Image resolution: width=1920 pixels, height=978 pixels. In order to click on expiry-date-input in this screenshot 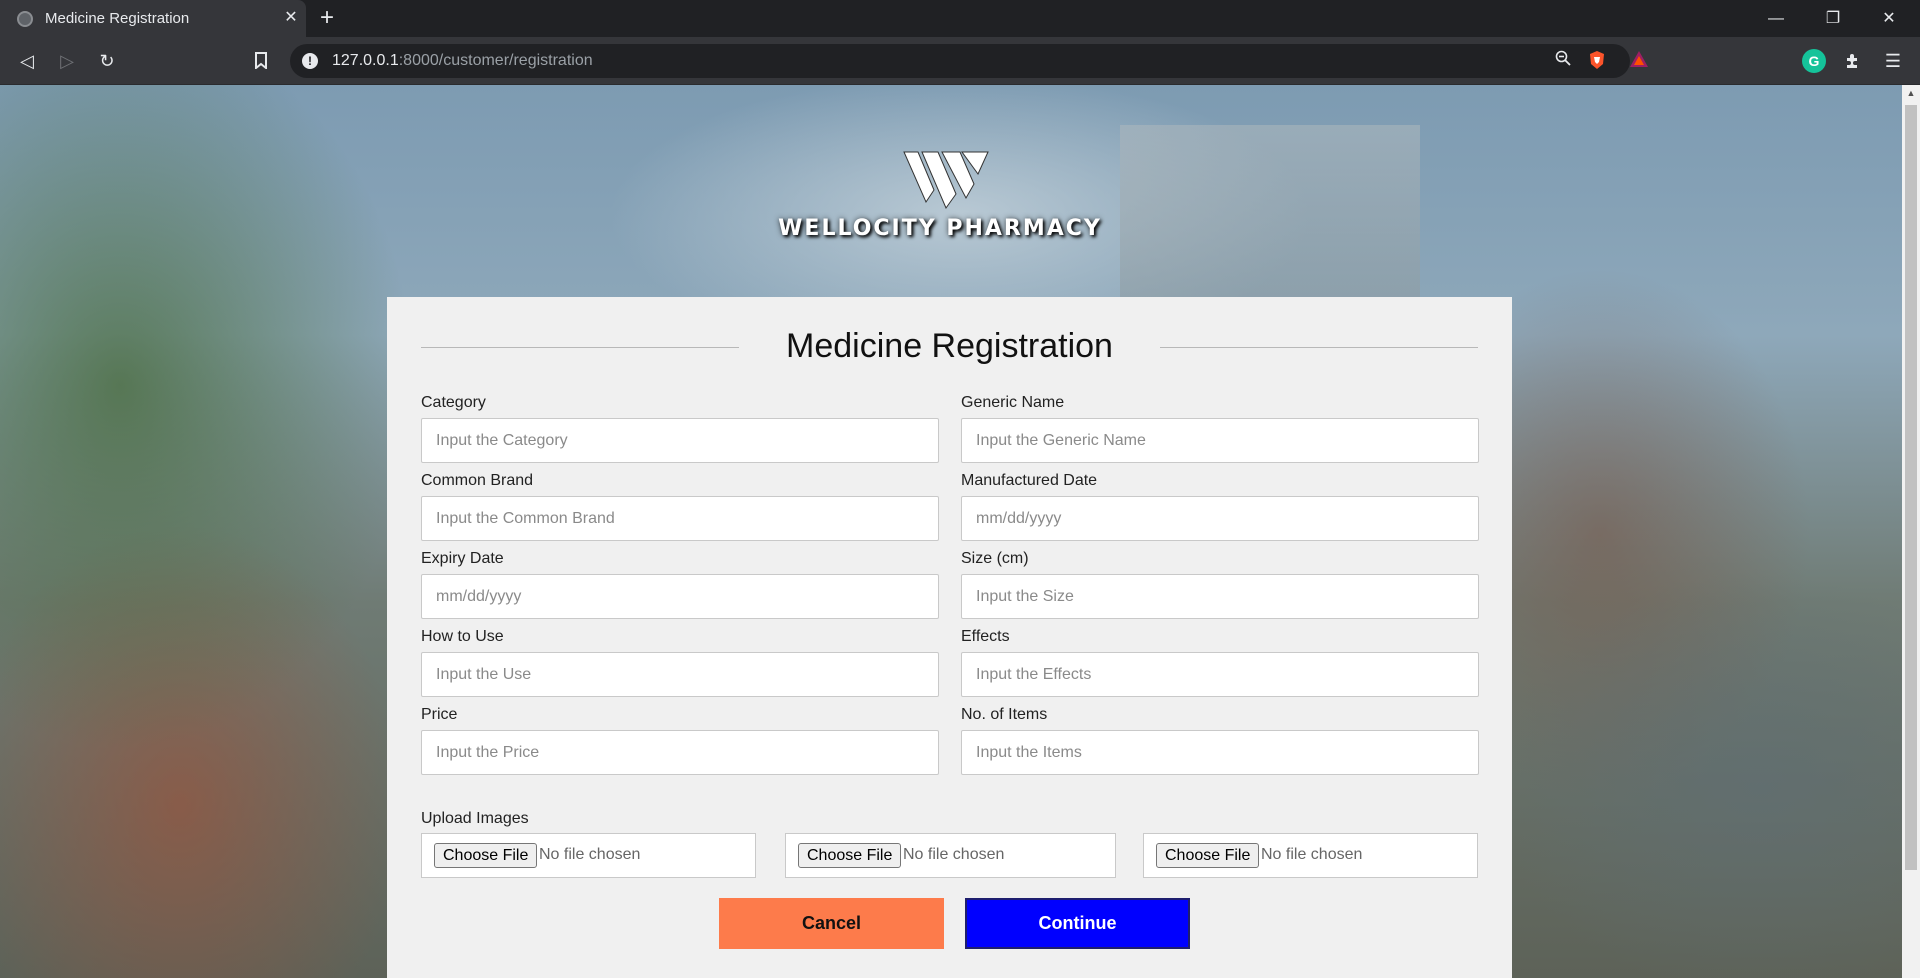, I will do `click(680, 596)`.